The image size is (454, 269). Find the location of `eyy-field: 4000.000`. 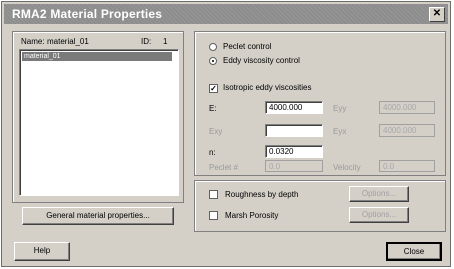

eyy-field: 4000.000 is located at coordinates (407, 107).